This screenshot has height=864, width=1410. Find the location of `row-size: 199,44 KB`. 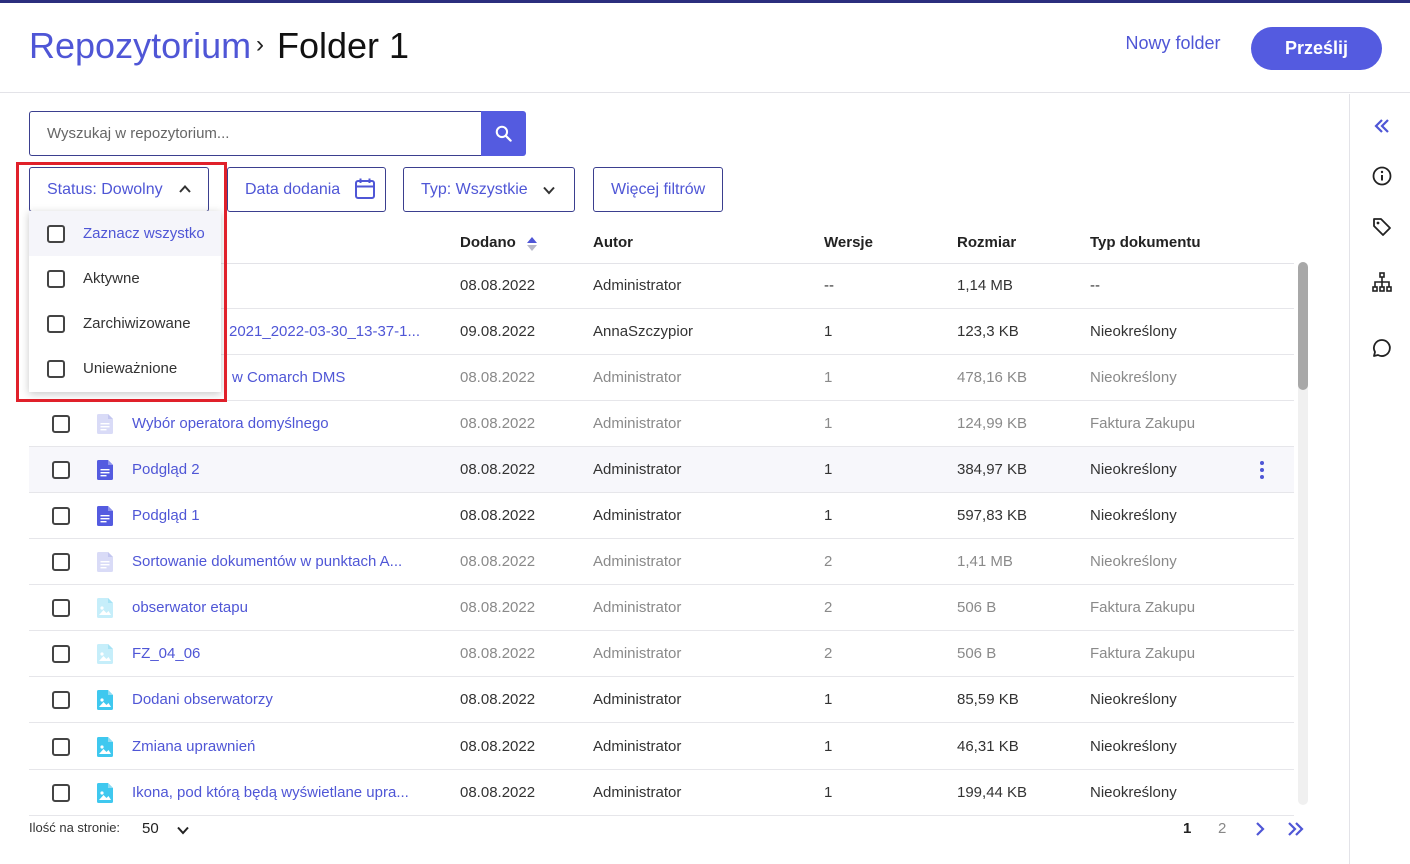

row-size: 199,44 KB is located at coordinates (992, 792).